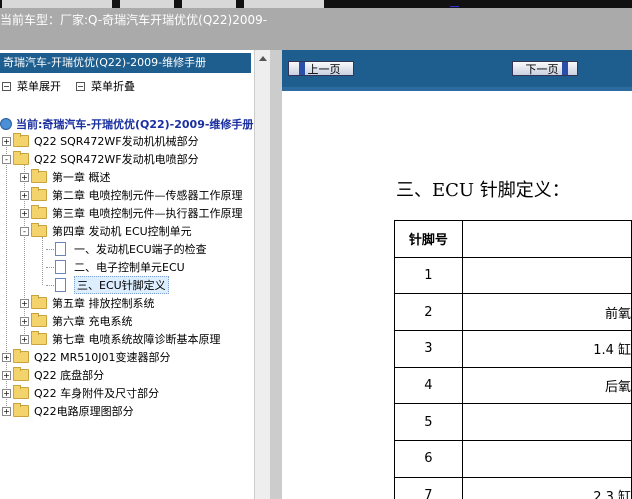  I want to click on tree-node-chapter-1: + 第一章 概述, so click(65, 177).